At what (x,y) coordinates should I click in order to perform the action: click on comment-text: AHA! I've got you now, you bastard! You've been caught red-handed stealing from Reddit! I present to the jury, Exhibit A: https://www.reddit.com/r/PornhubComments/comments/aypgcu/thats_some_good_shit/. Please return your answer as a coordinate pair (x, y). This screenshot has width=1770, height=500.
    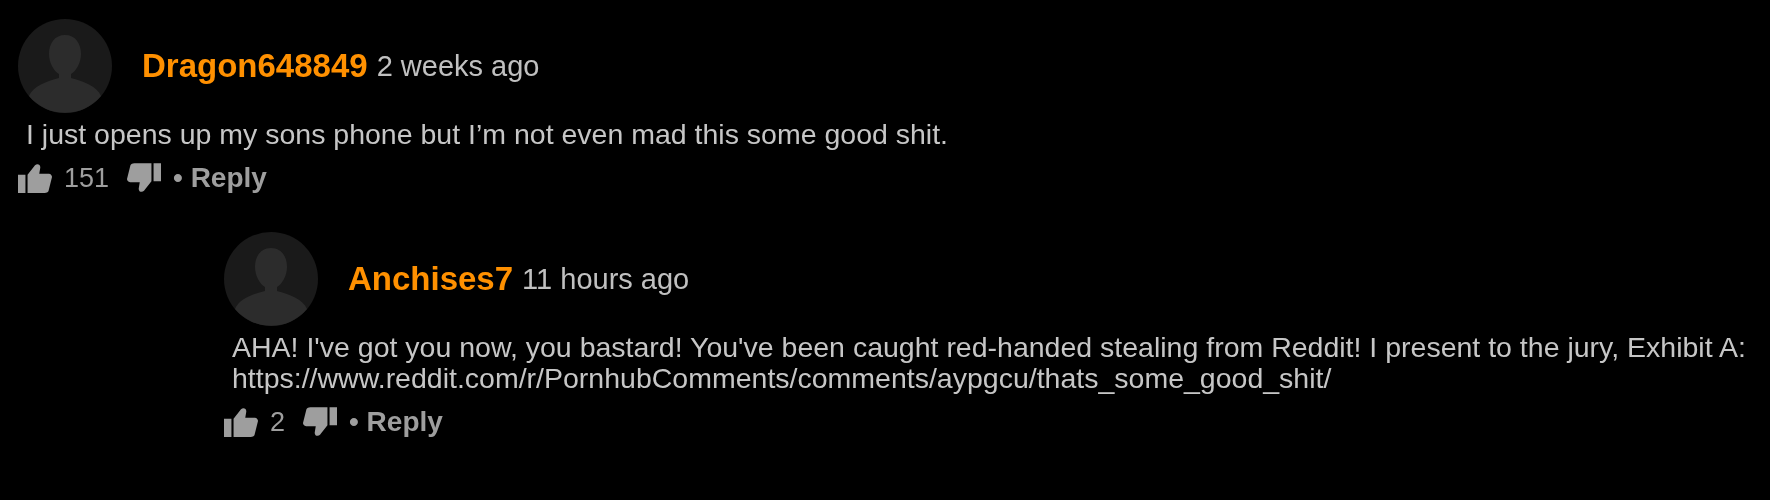
    Looking at the image, I should click on (989, 363).